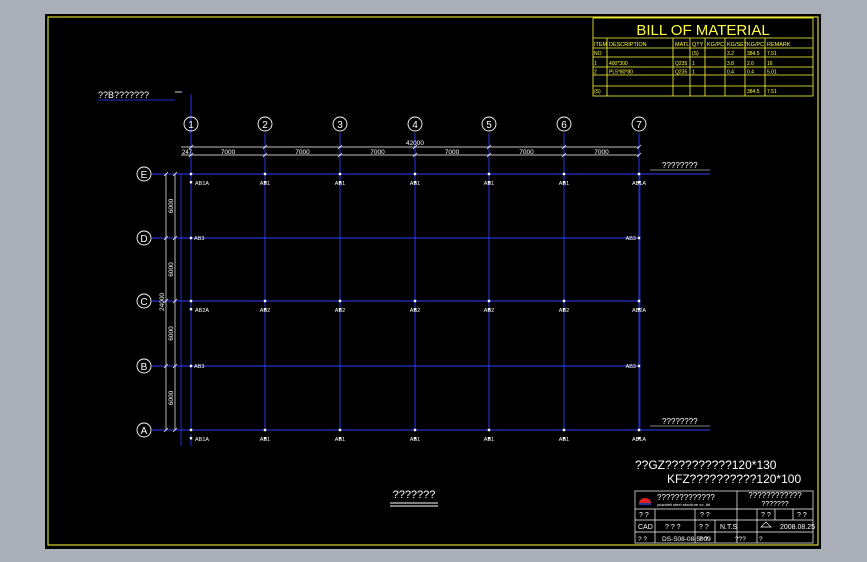  I want to click on tb-r3-3: N.T.S, so click(728, 527).